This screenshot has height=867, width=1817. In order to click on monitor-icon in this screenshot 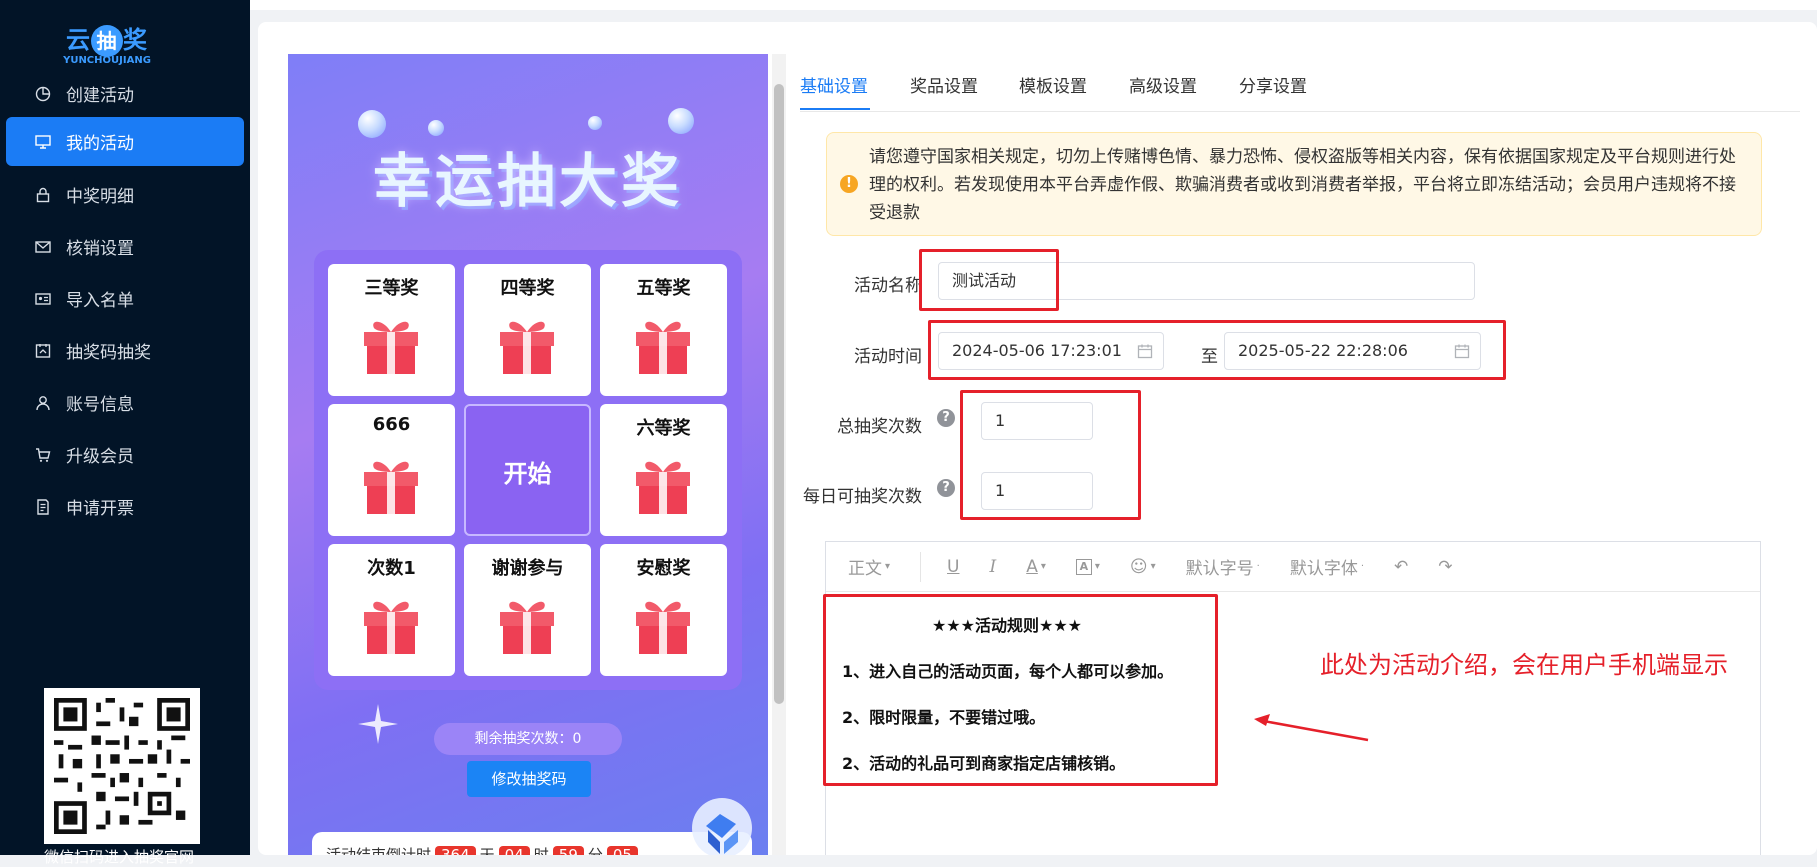, I will do `click(43, 142)`.